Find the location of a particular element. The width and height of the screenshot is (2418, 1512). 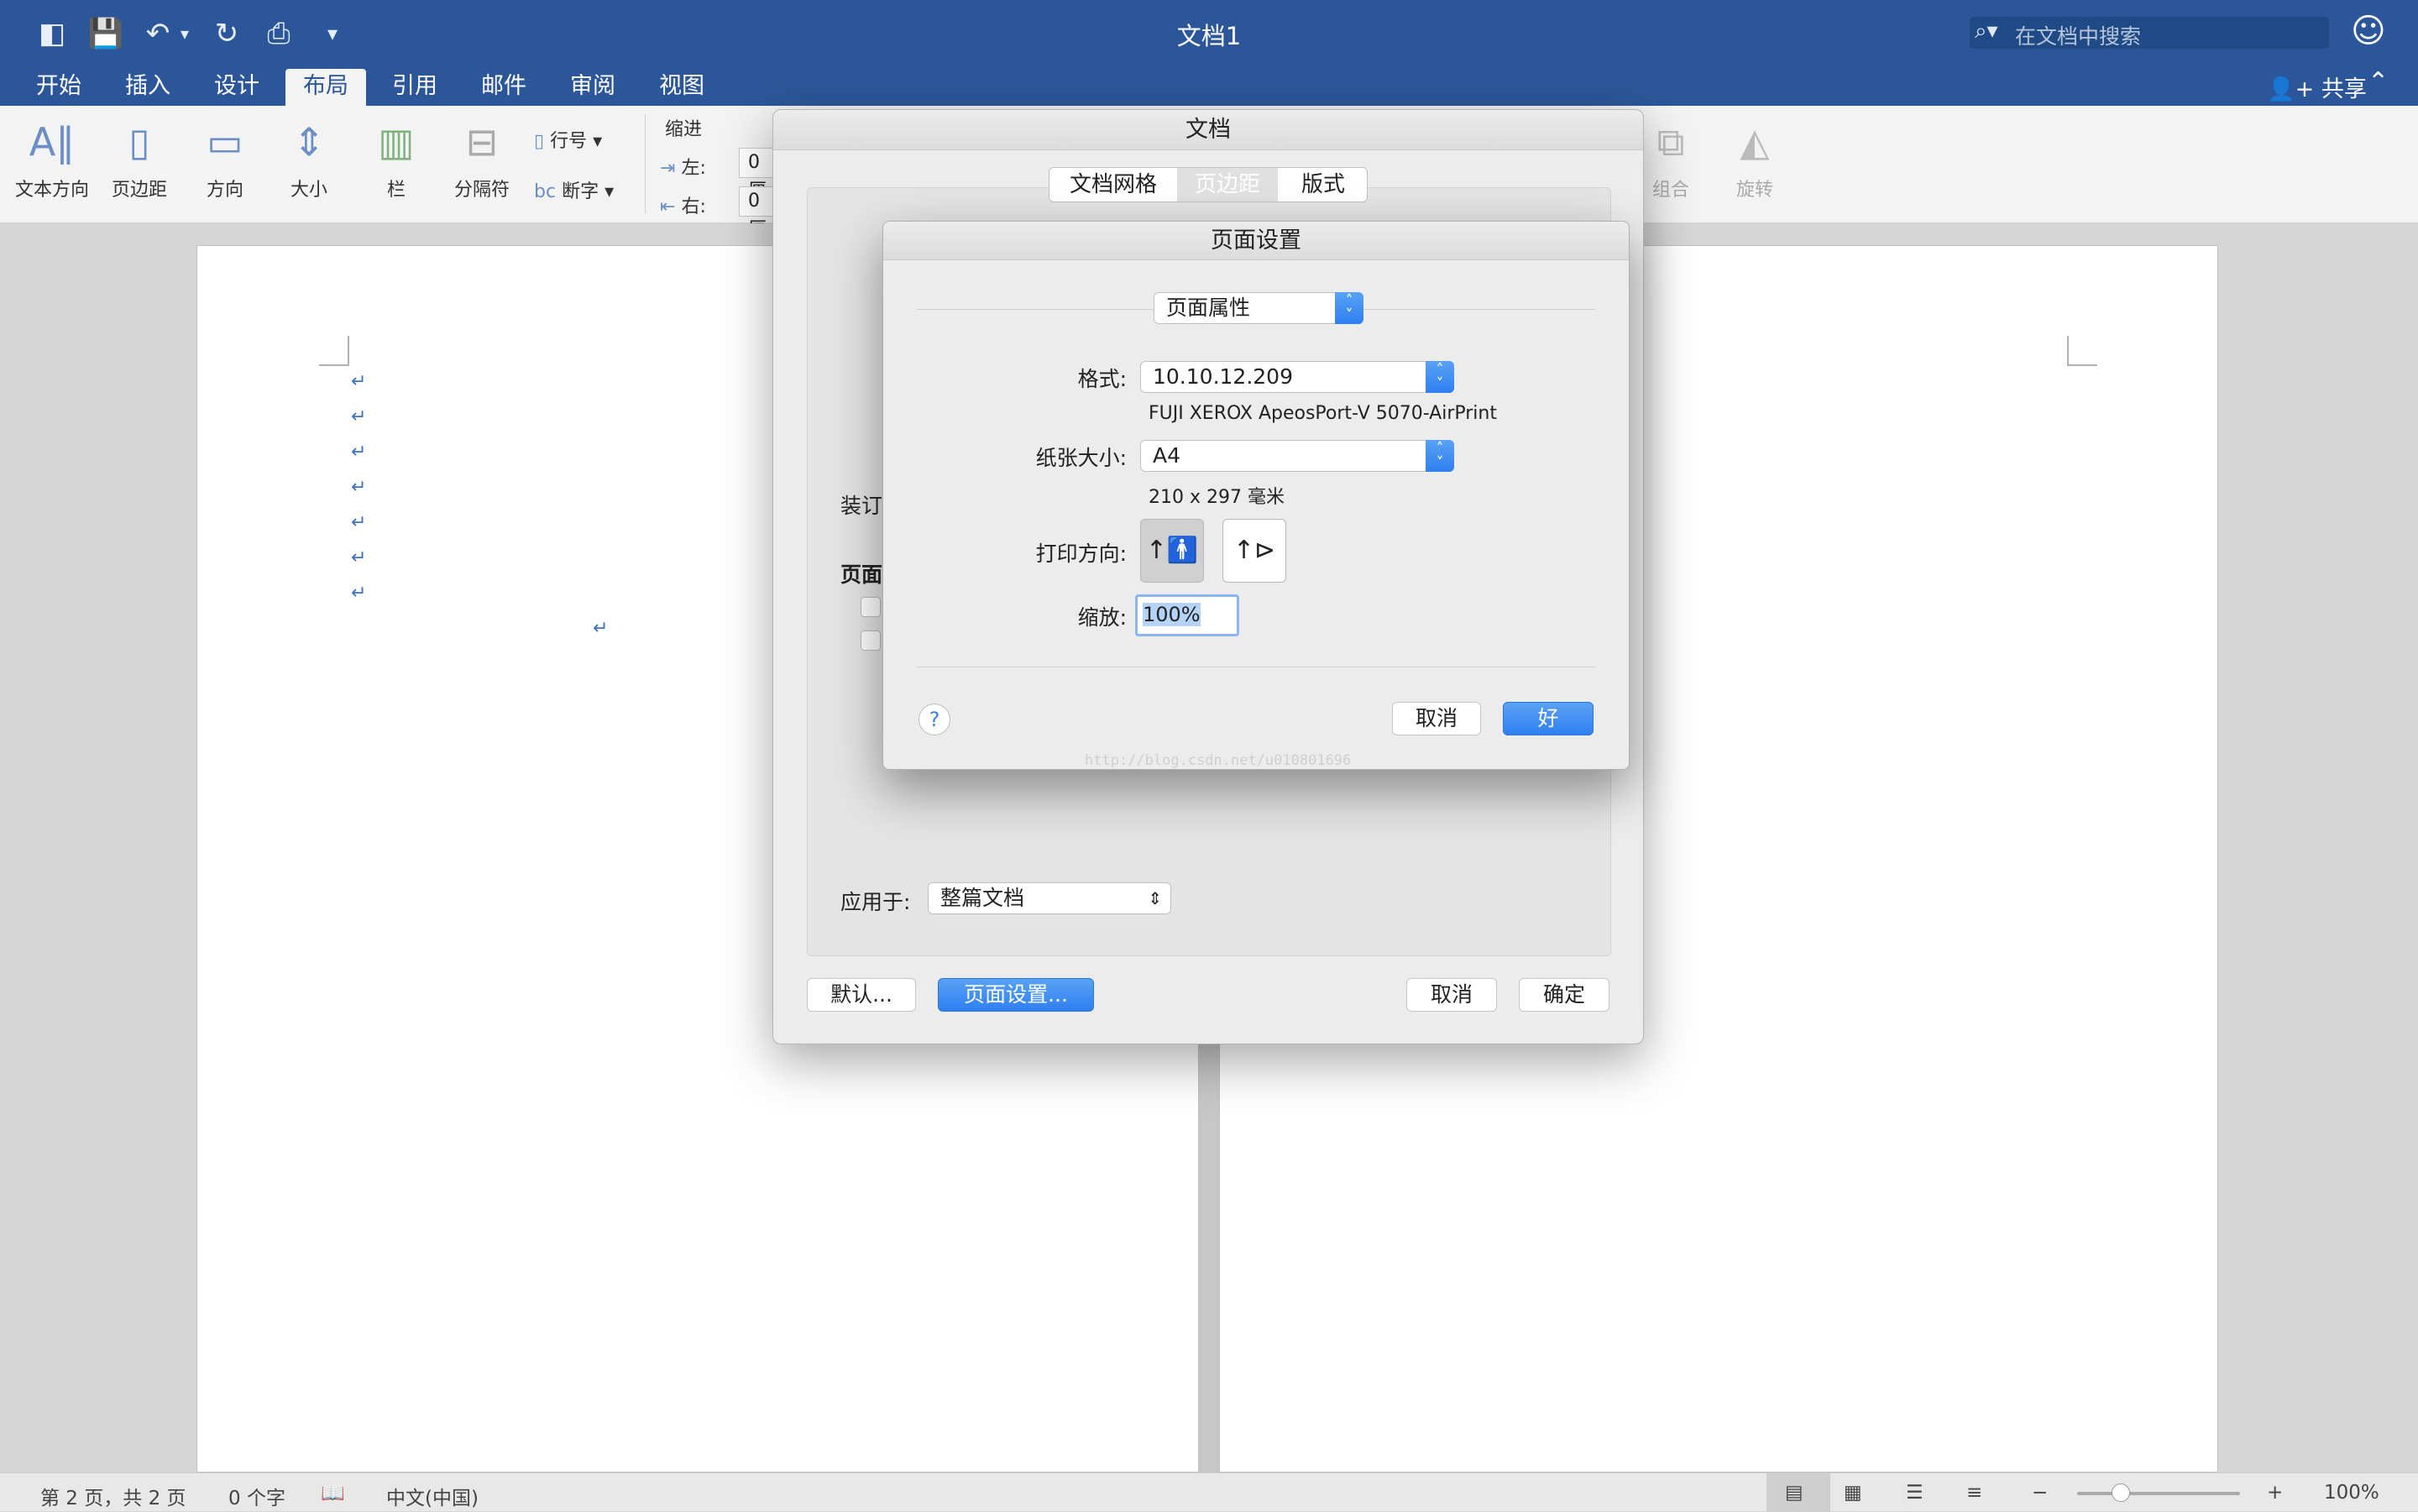

web-layout-icon: ▦ is located at coordinates (1853, 1493).